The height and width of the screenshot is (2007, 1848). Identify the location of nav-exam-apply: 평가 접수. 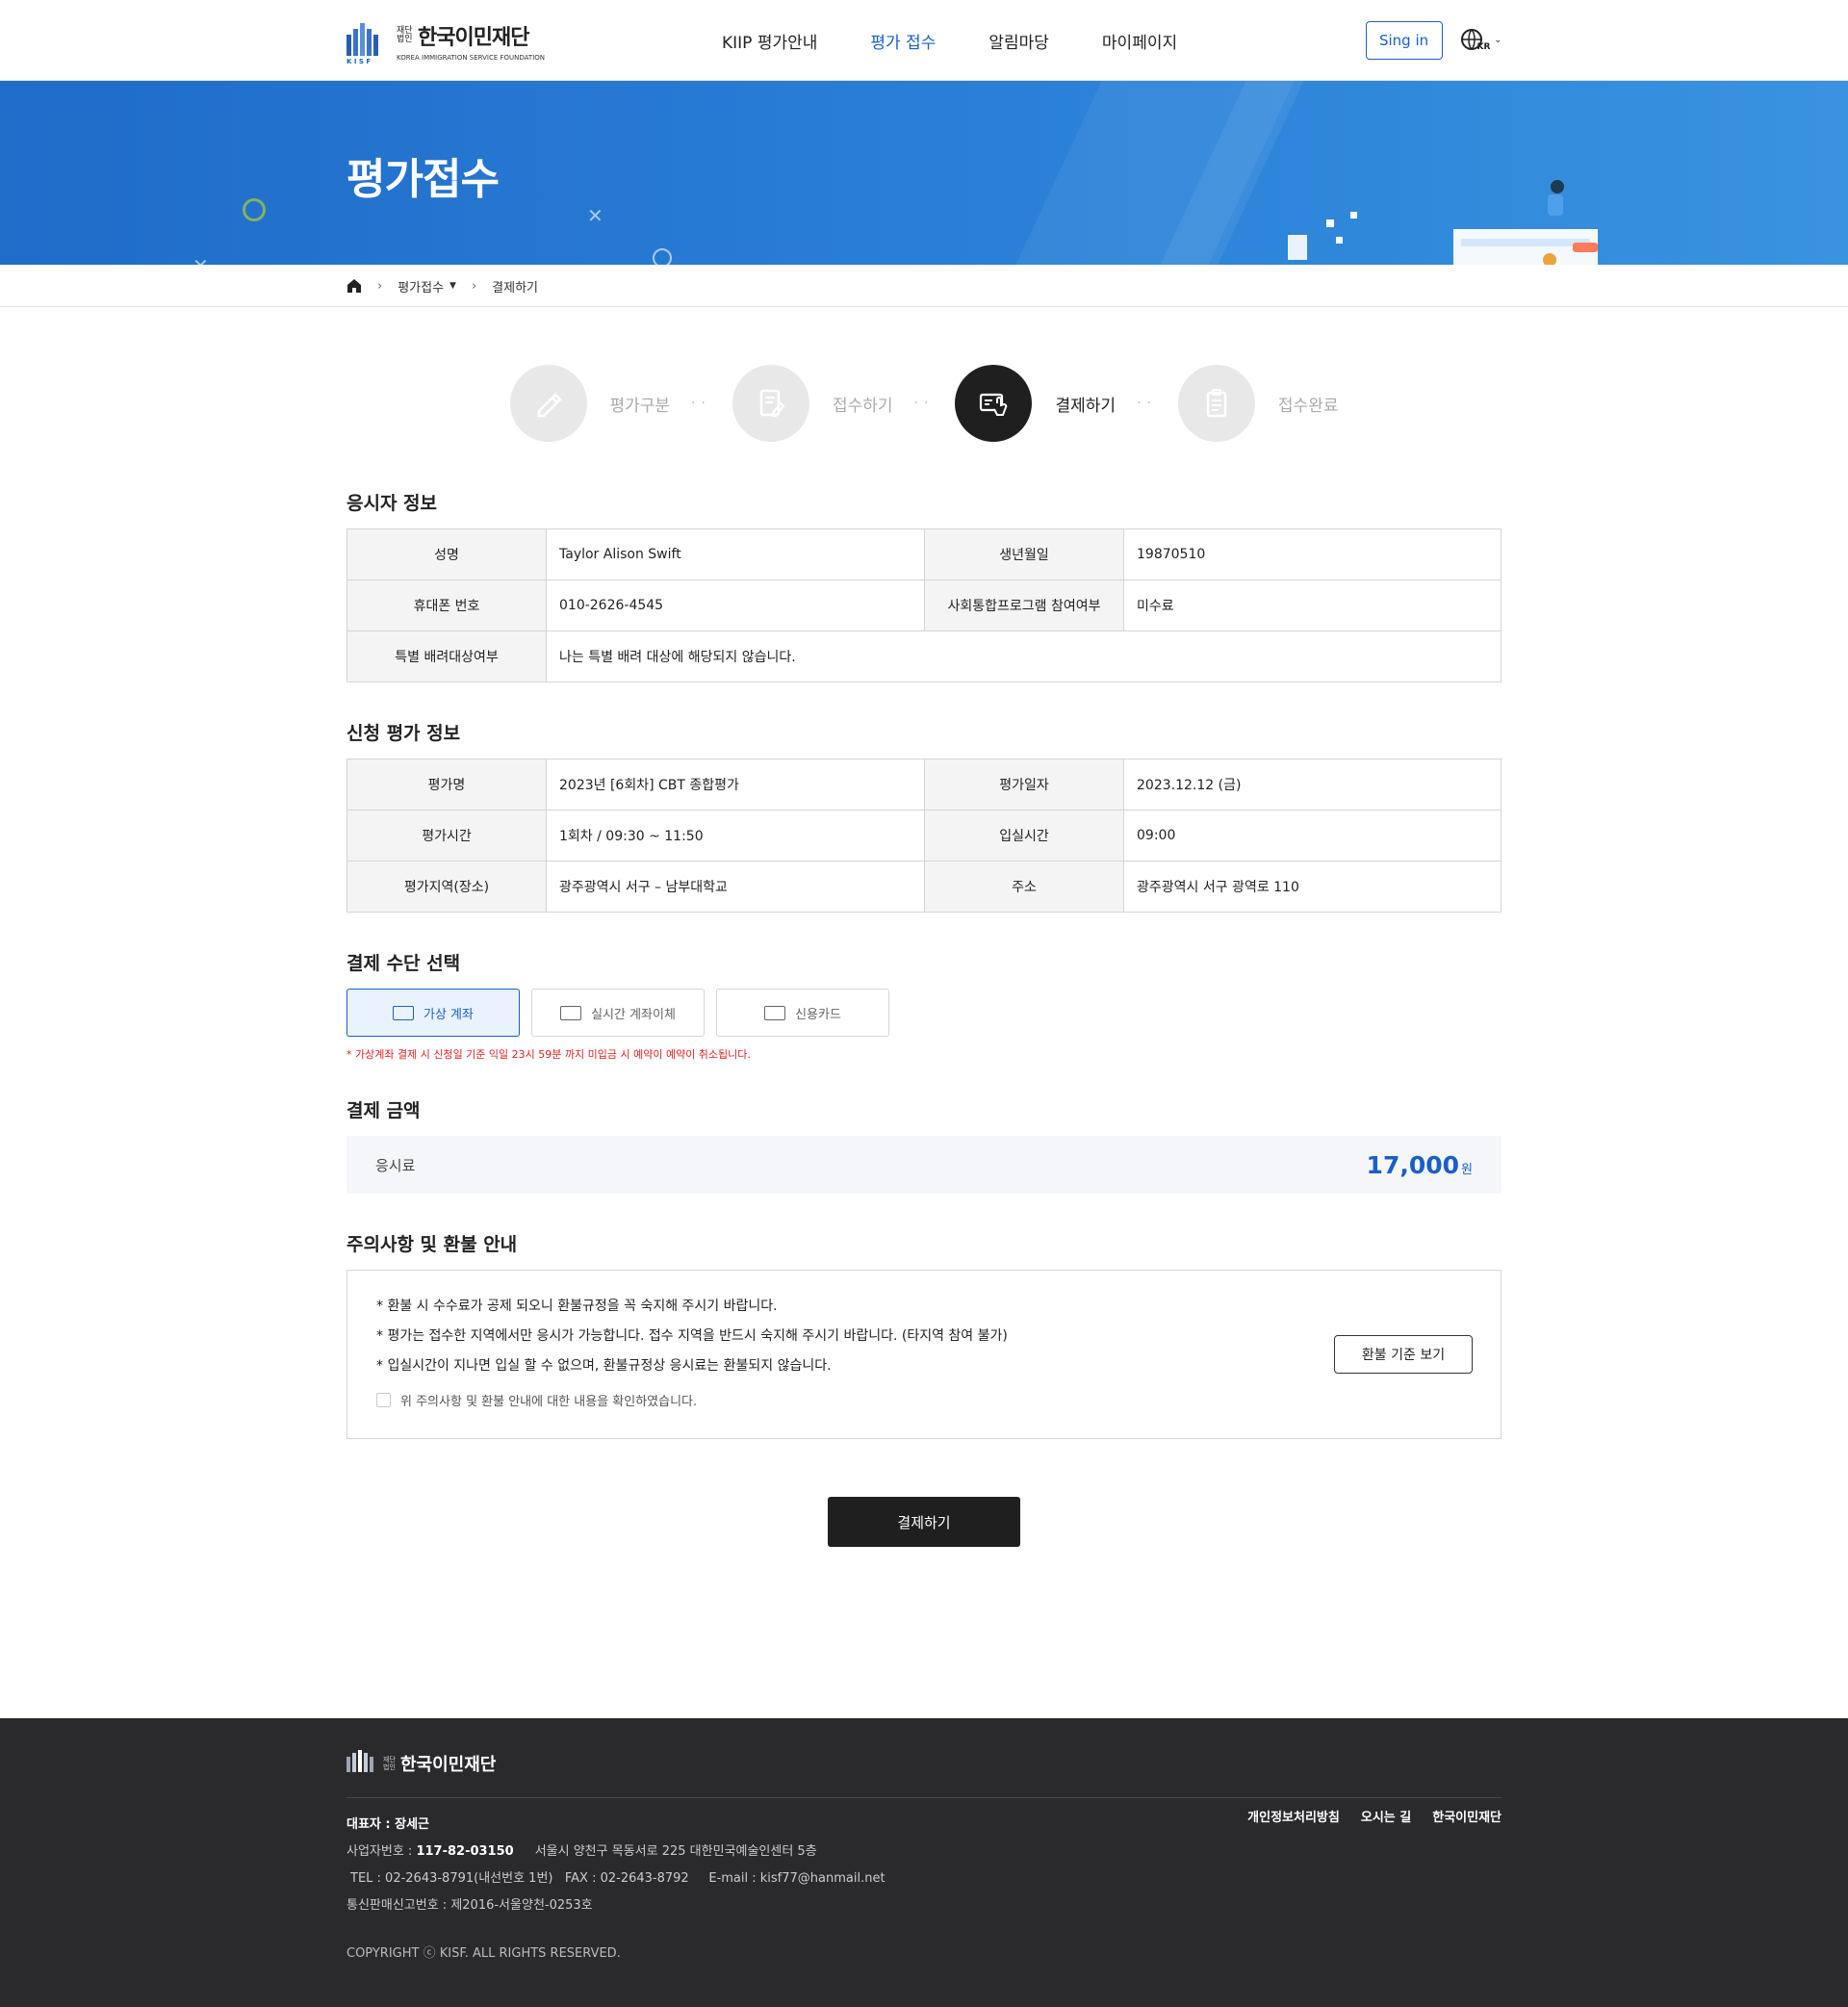
(903, 41).